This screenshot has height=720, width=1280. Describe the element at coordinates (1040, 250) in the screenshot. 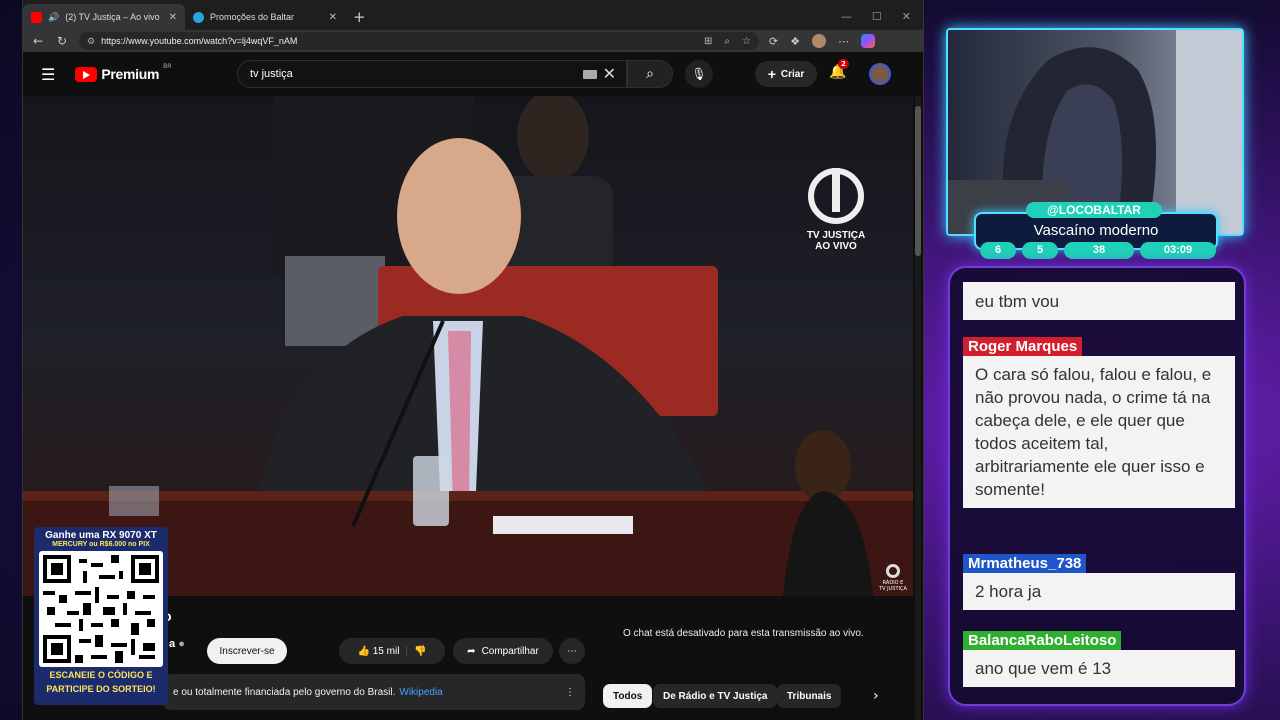

I see `stat-2: 5` at that location.